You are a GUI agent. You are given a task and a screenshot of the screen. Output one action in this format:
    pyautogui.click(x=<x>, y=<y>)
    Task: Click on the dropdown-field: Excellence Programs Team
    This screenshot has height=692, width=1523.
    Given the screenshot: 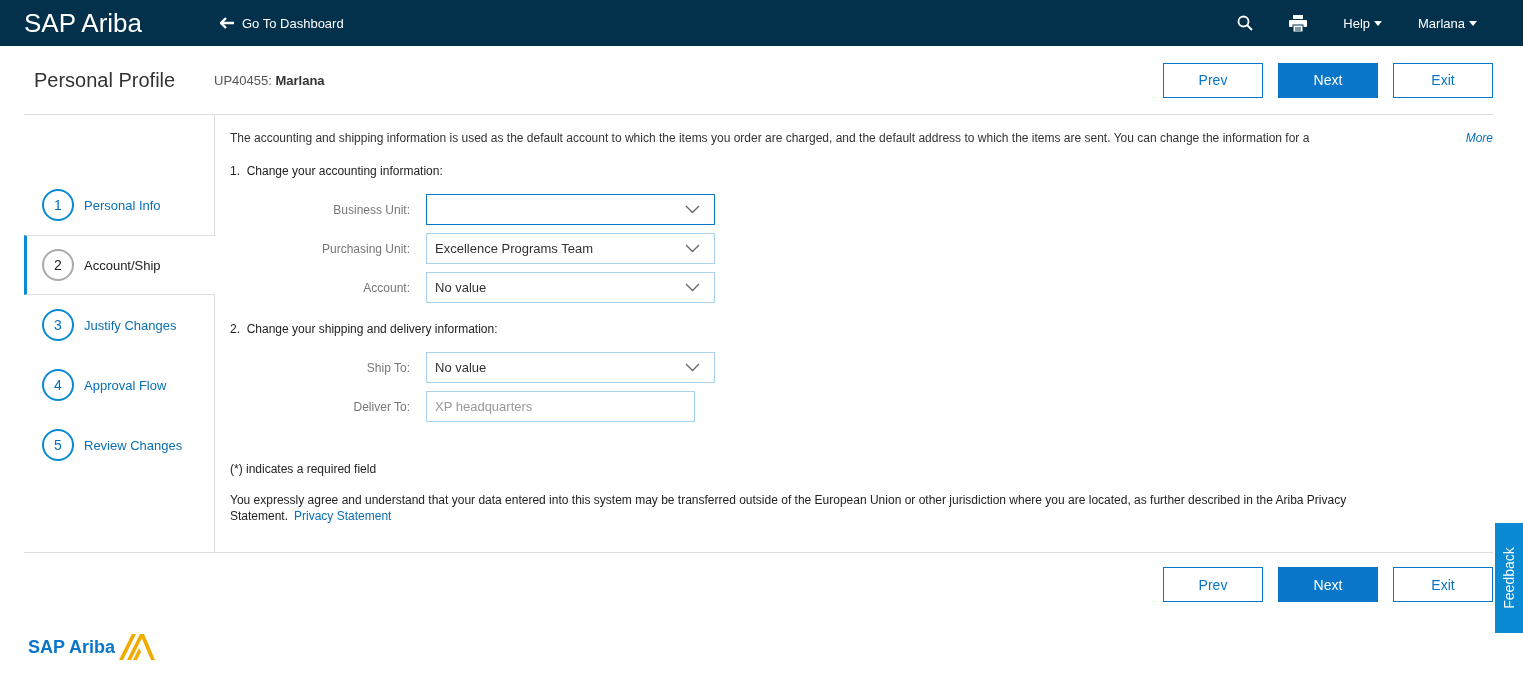 What is the action you would take?
    pyautogui.click(x=570, y=248)
    